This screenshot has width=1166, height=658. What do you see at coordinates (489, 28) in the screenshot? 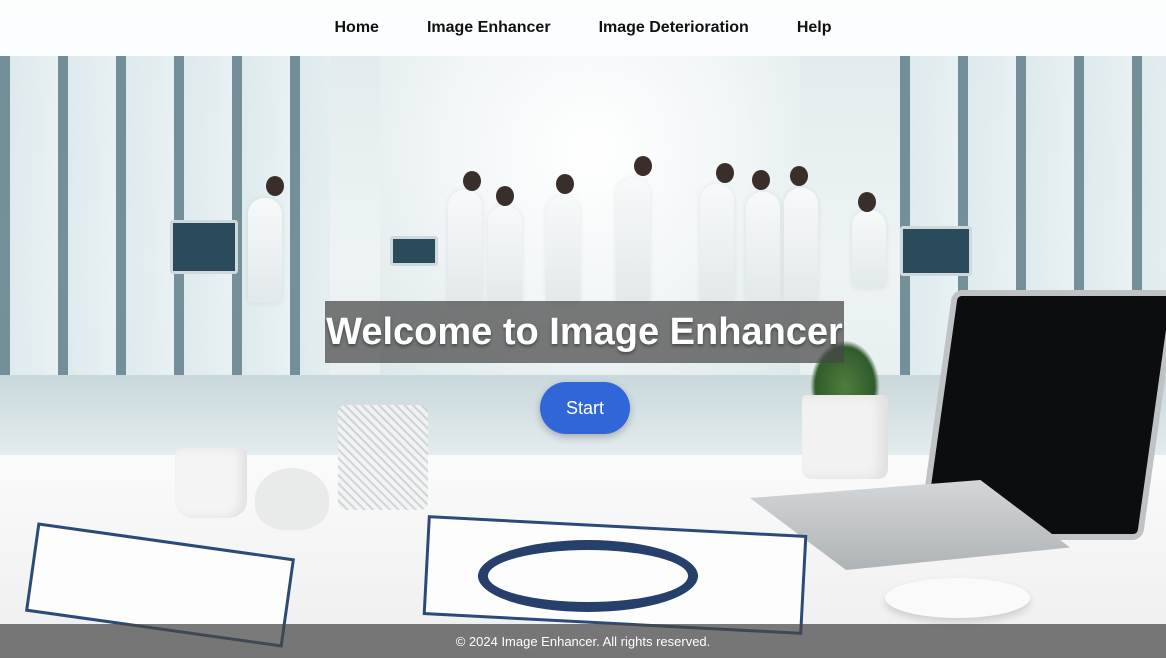
I see `nav-image-enhancer-link: Image Enhancer` at bounding box center [489, 28].